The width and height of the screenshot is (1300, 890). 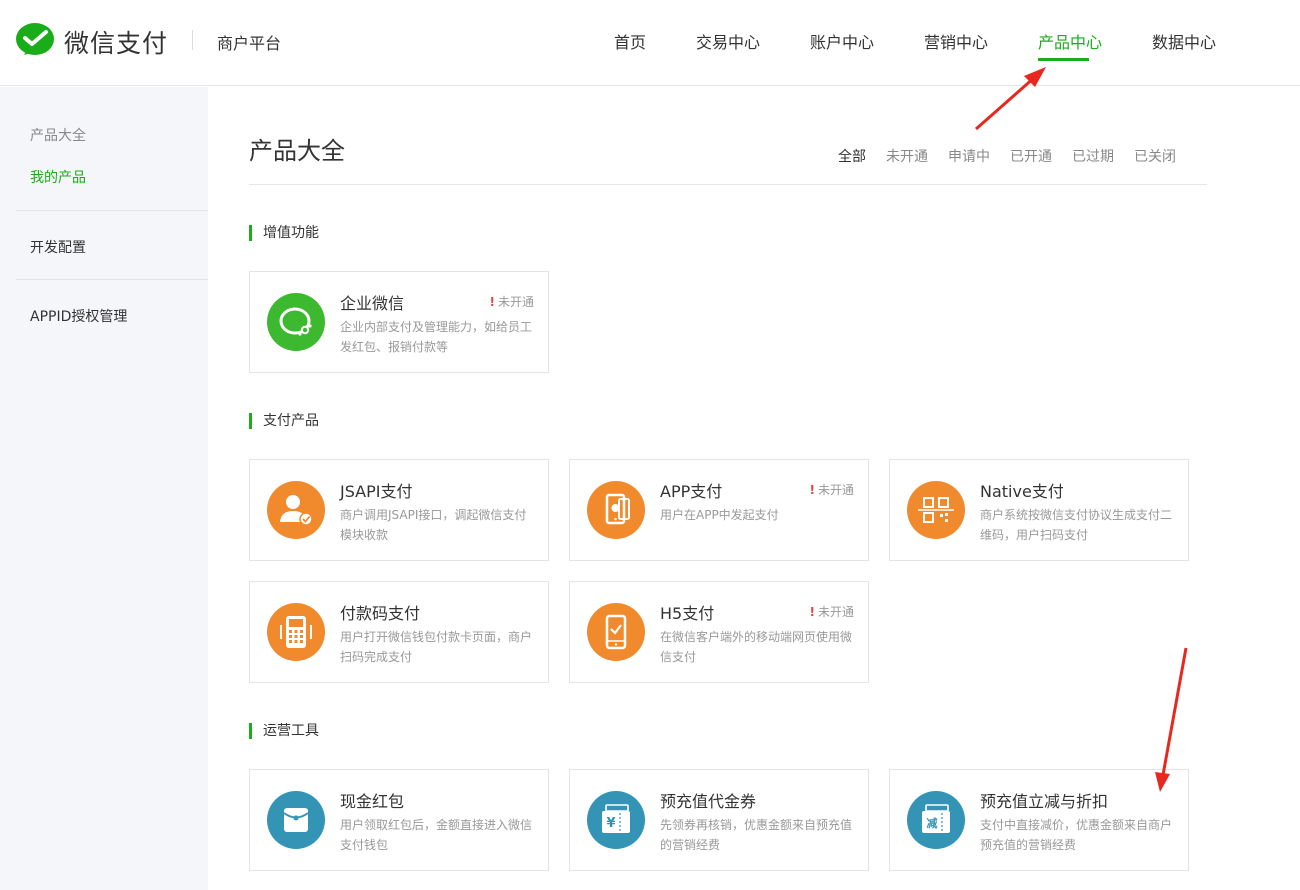 What do you see at coordinates (719, 515) in the screenshot?
I see `card-description: 用户在APP中发起支付` at bounding box center [719, 515].